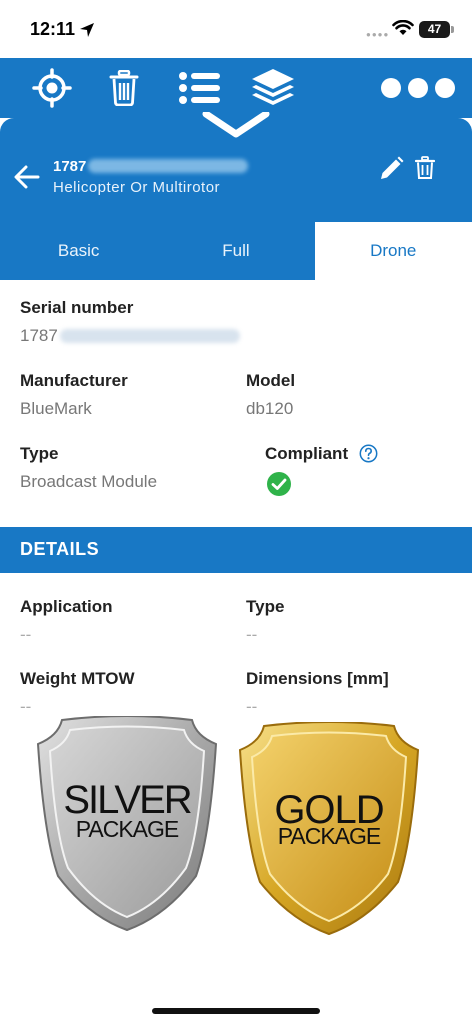  Describe the element at coordinates (26, 706) in the screenshot. I see `weight-value: --` at that location.